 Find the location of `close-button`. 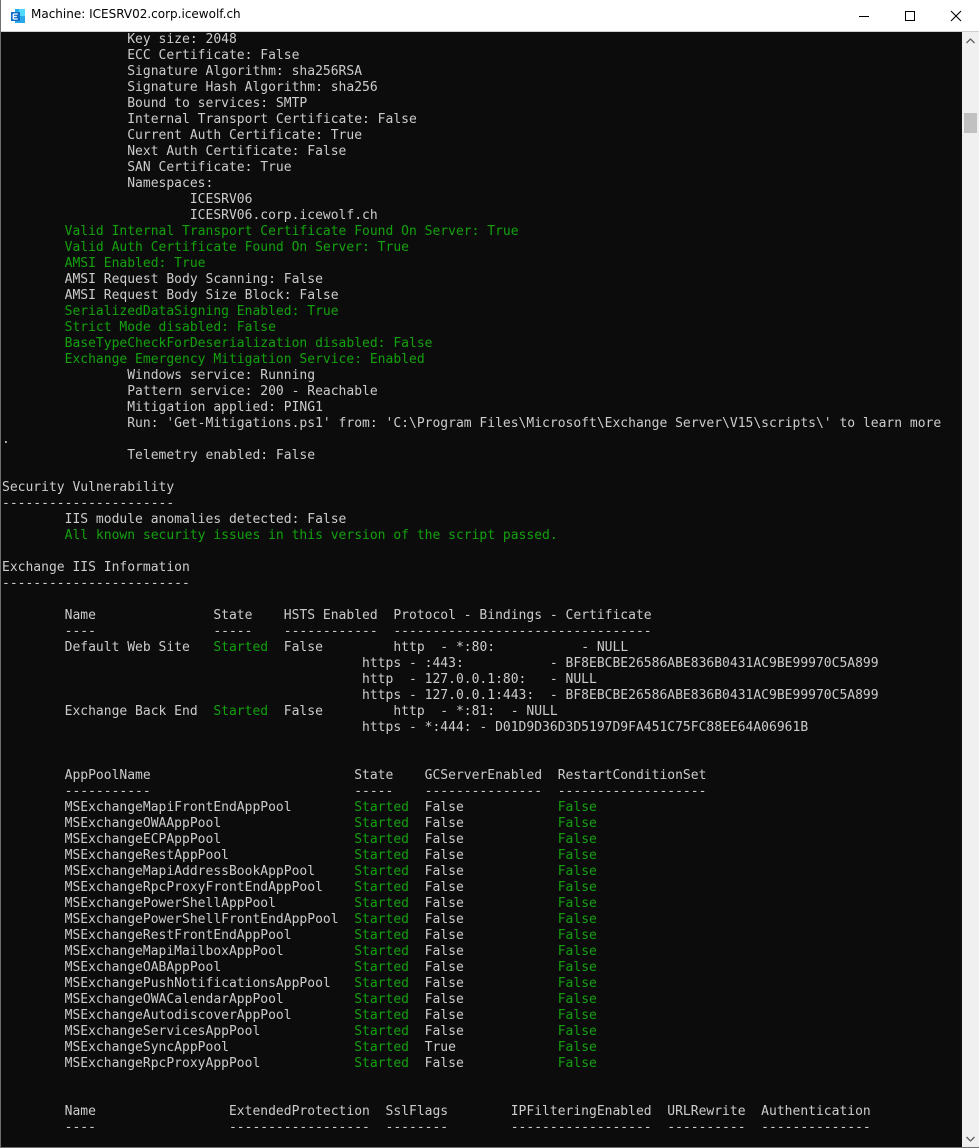

close-button is located at coordinates (956, 15).